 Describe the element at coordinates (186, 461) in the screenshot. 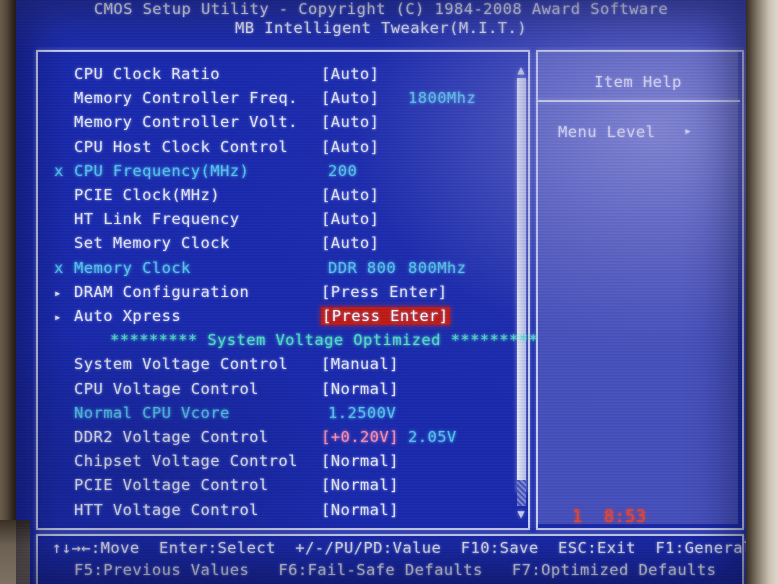

I see `menu-item-label: Chipset Voltage Control` at that location.